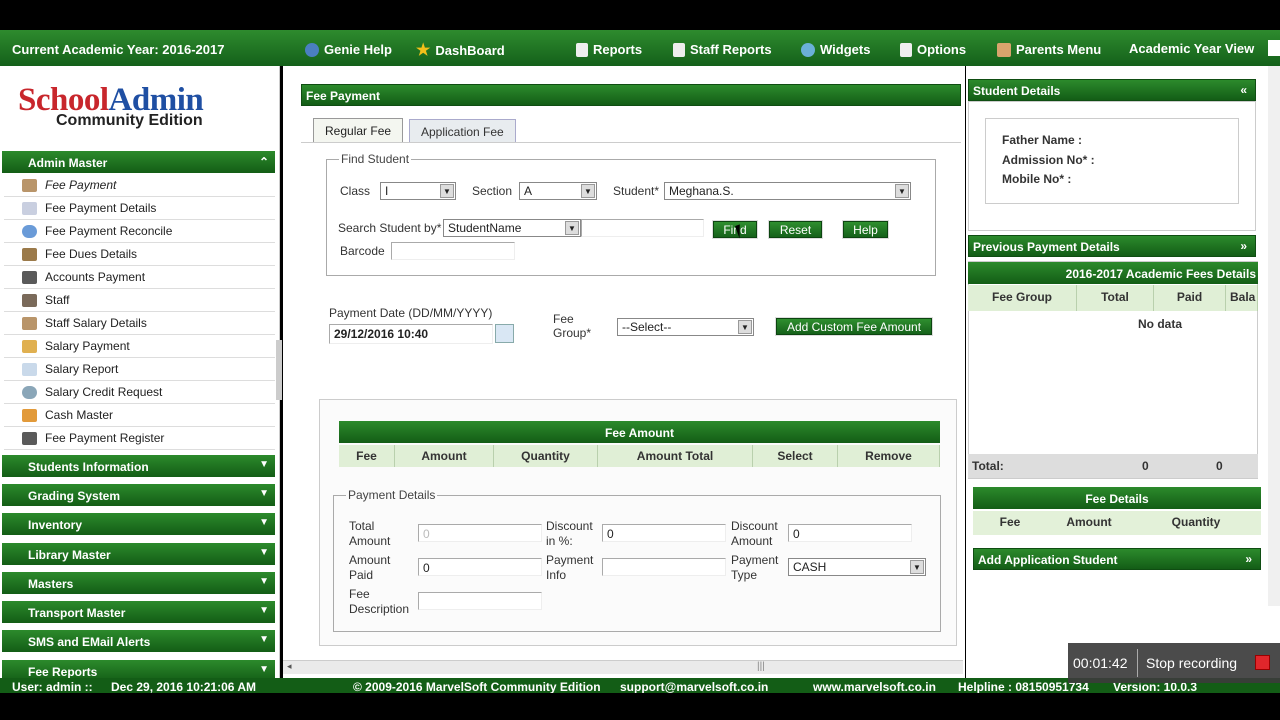 The width and height of the screenshot is (1280, 720). I want to click on tab-regular-fee: Regular Fee, so click(358, 130).